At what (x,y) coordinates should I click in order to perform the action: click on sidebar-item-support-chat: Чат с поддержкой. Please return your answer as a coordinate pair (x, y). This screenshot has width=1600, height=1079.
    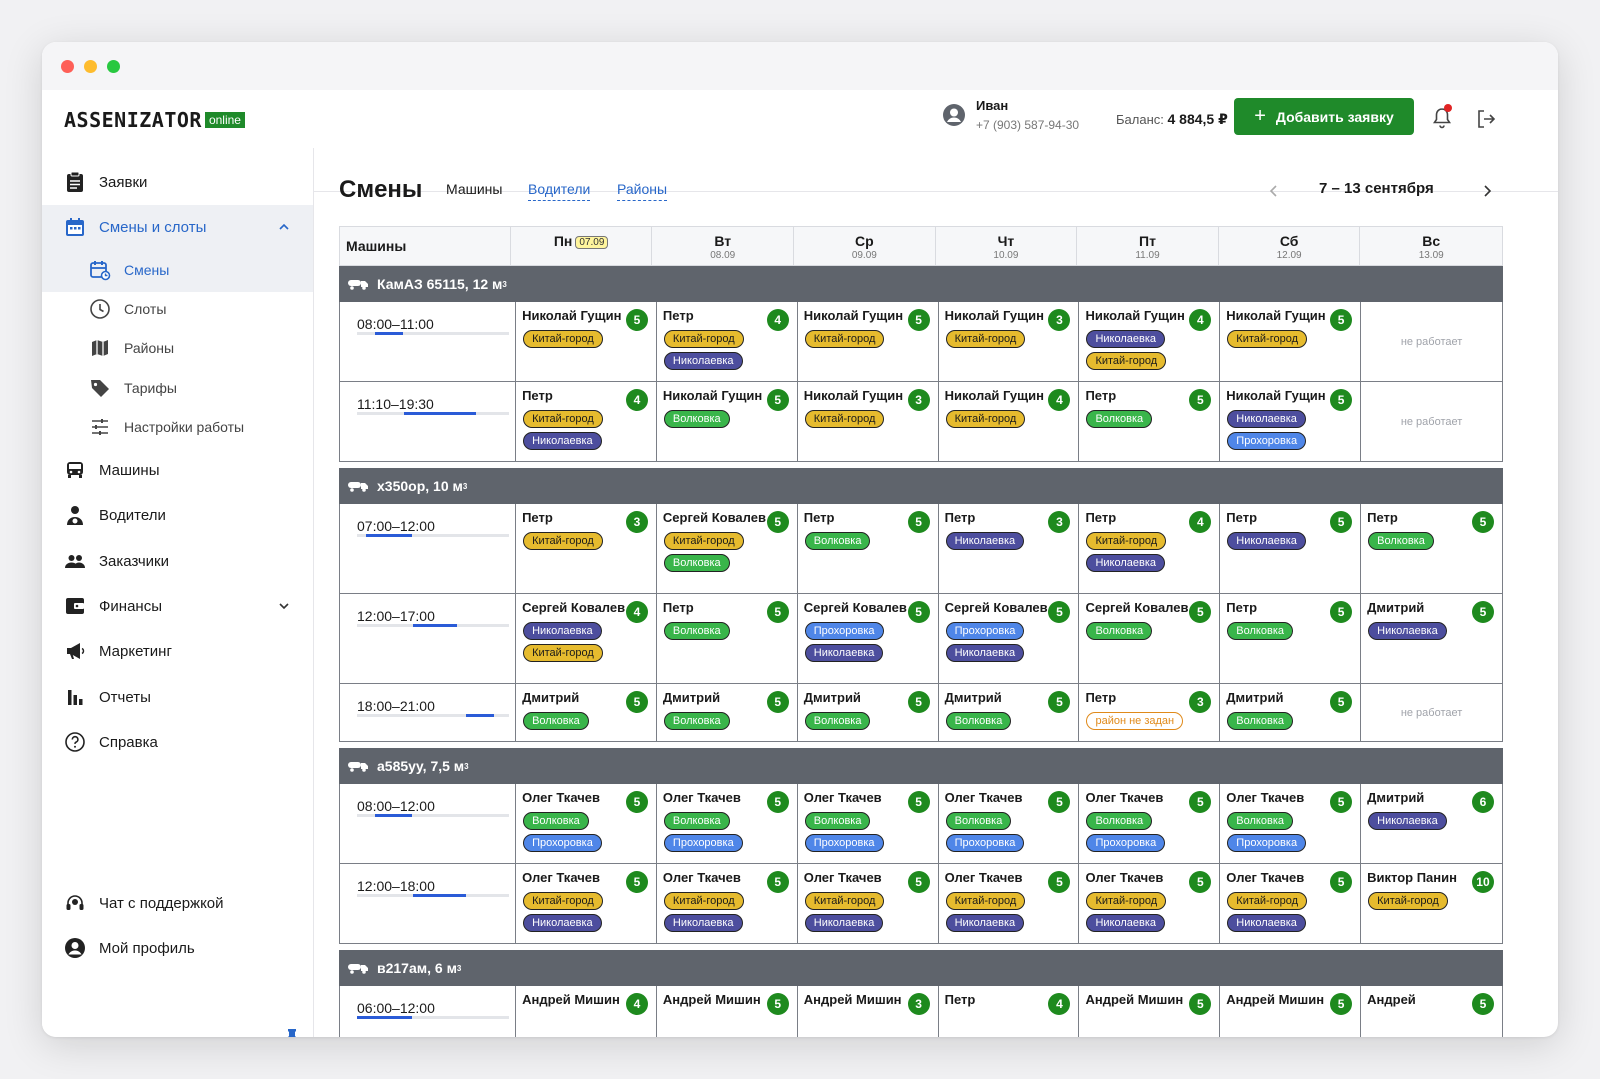
    Looking at the image, I should click on (177, 903).